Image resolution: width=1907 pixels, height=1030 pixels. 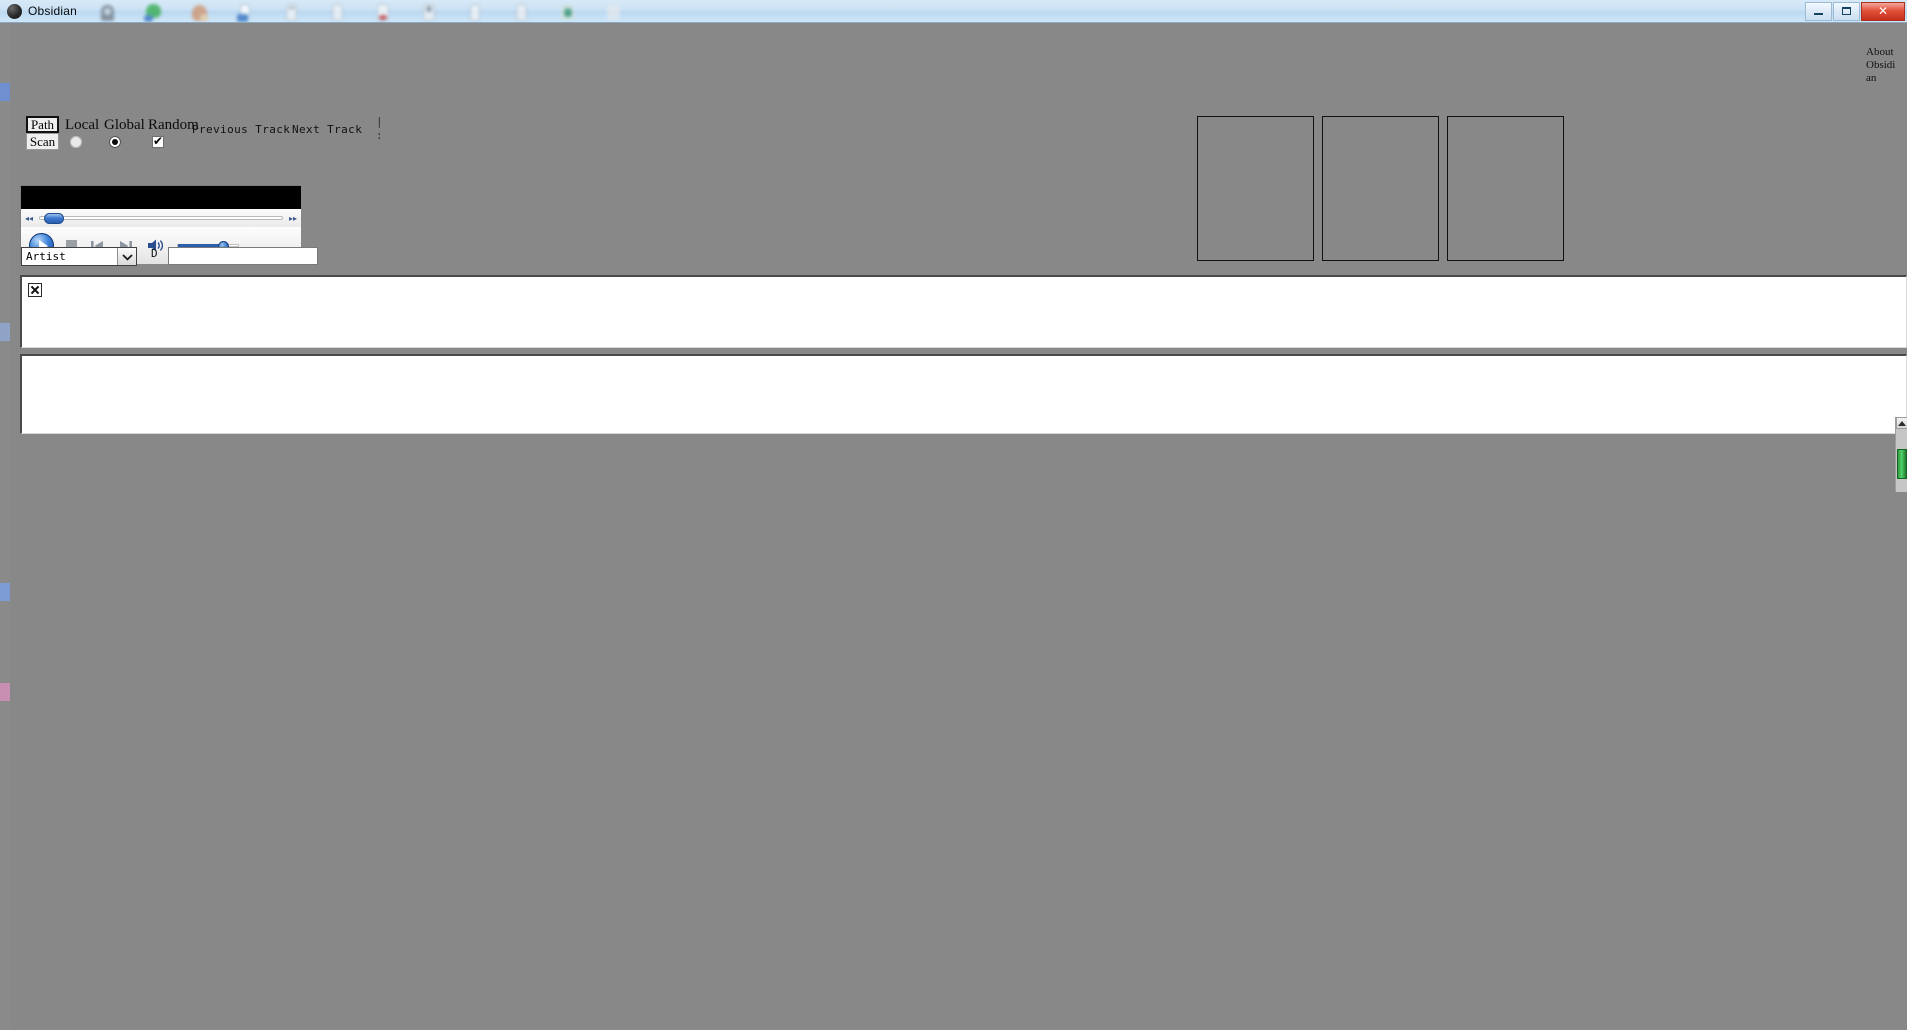 I want to click on minimize-button, so click(x=1818, y=11).